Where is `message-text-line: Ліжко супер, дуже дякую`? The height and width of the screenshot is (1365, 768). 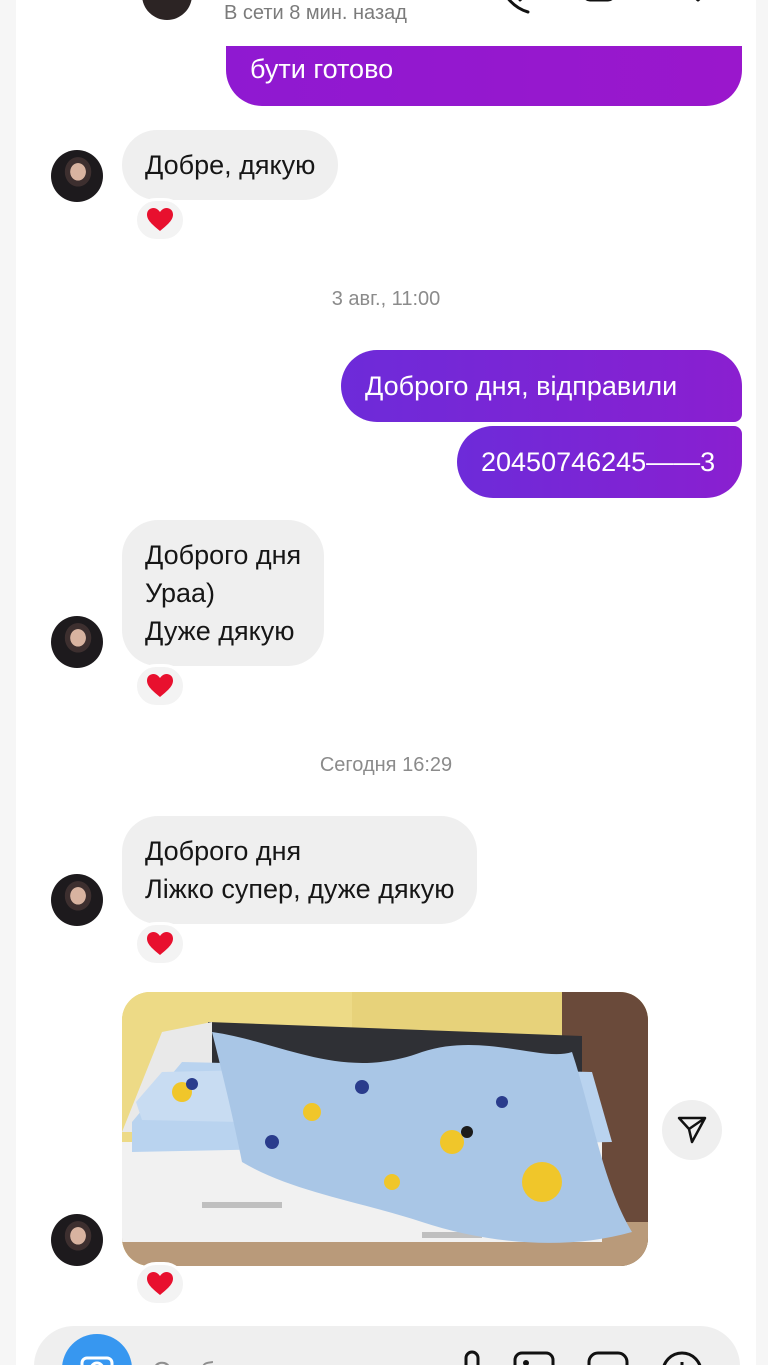 message-text-line: Ліжко супер, дуже дякую is located at coordinates (300, 889).